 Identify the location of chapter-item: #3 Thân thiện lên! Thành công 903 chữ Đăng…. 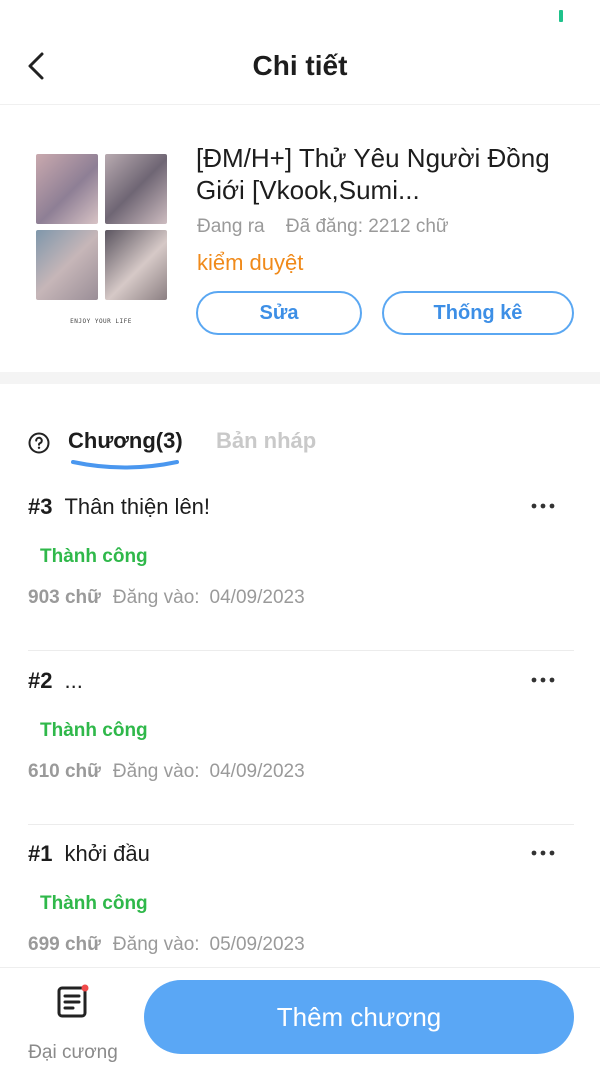
(301, 563).